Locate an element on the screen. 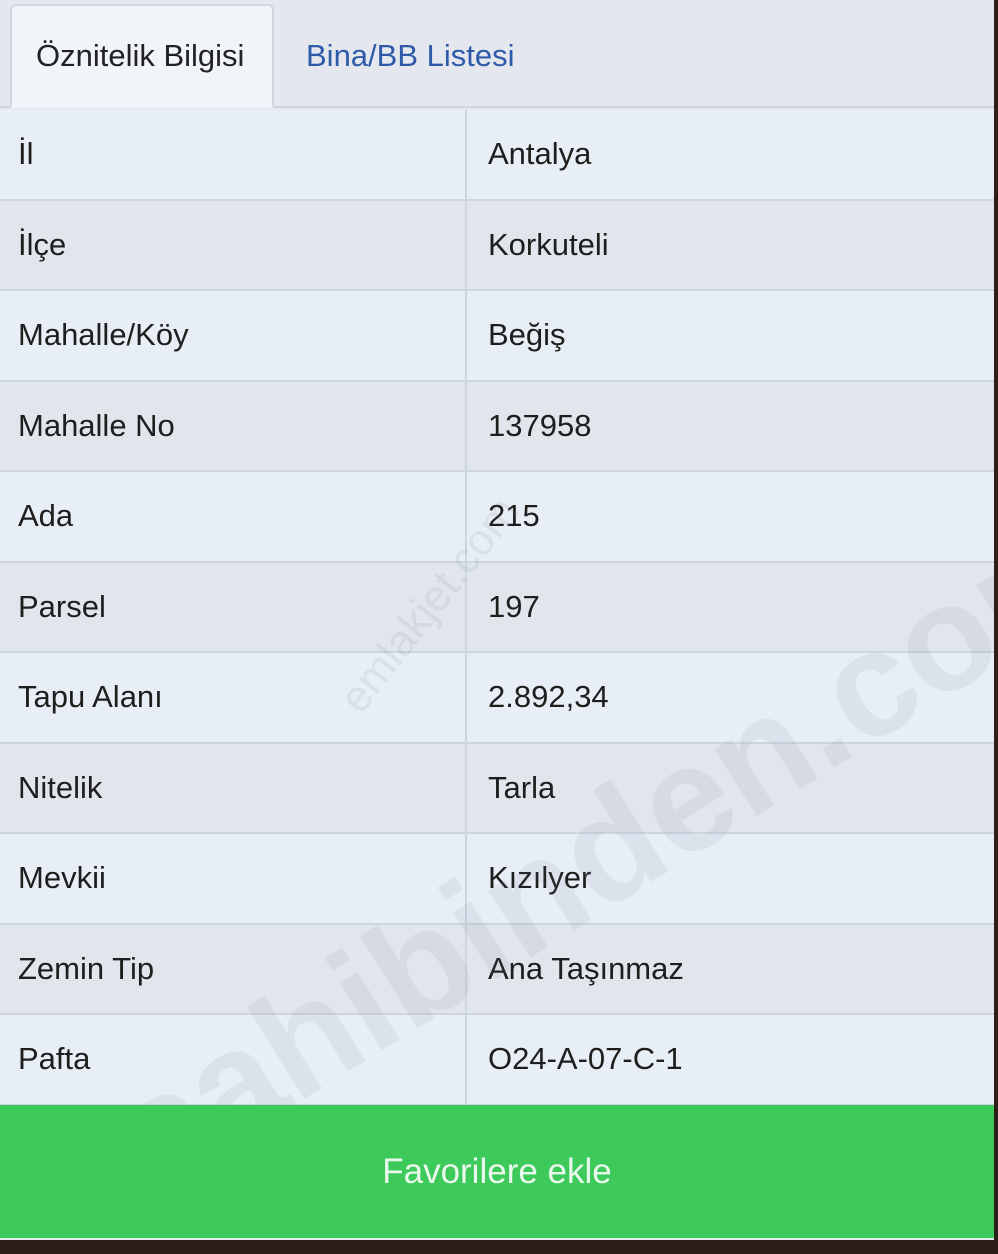 The width and height of the screenshot is (998, 1254). row-value: Tarla is located at coordinates (522, 787).